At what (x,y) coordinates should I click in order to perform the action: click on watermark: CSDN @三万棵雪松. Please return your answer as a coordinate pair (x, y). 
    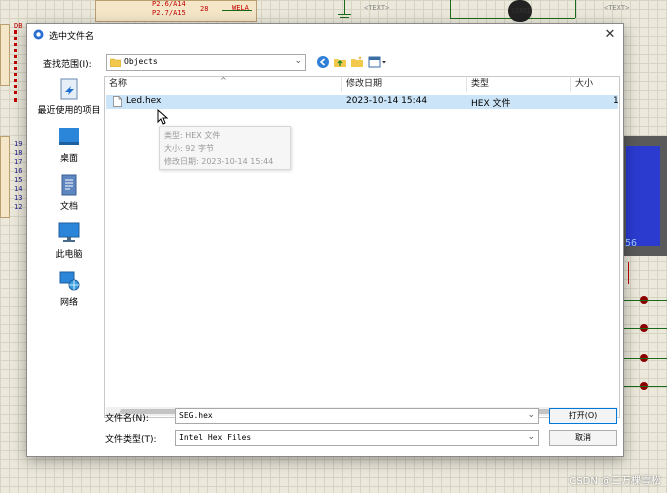
    Looking at the image, I should click on (615, 481).